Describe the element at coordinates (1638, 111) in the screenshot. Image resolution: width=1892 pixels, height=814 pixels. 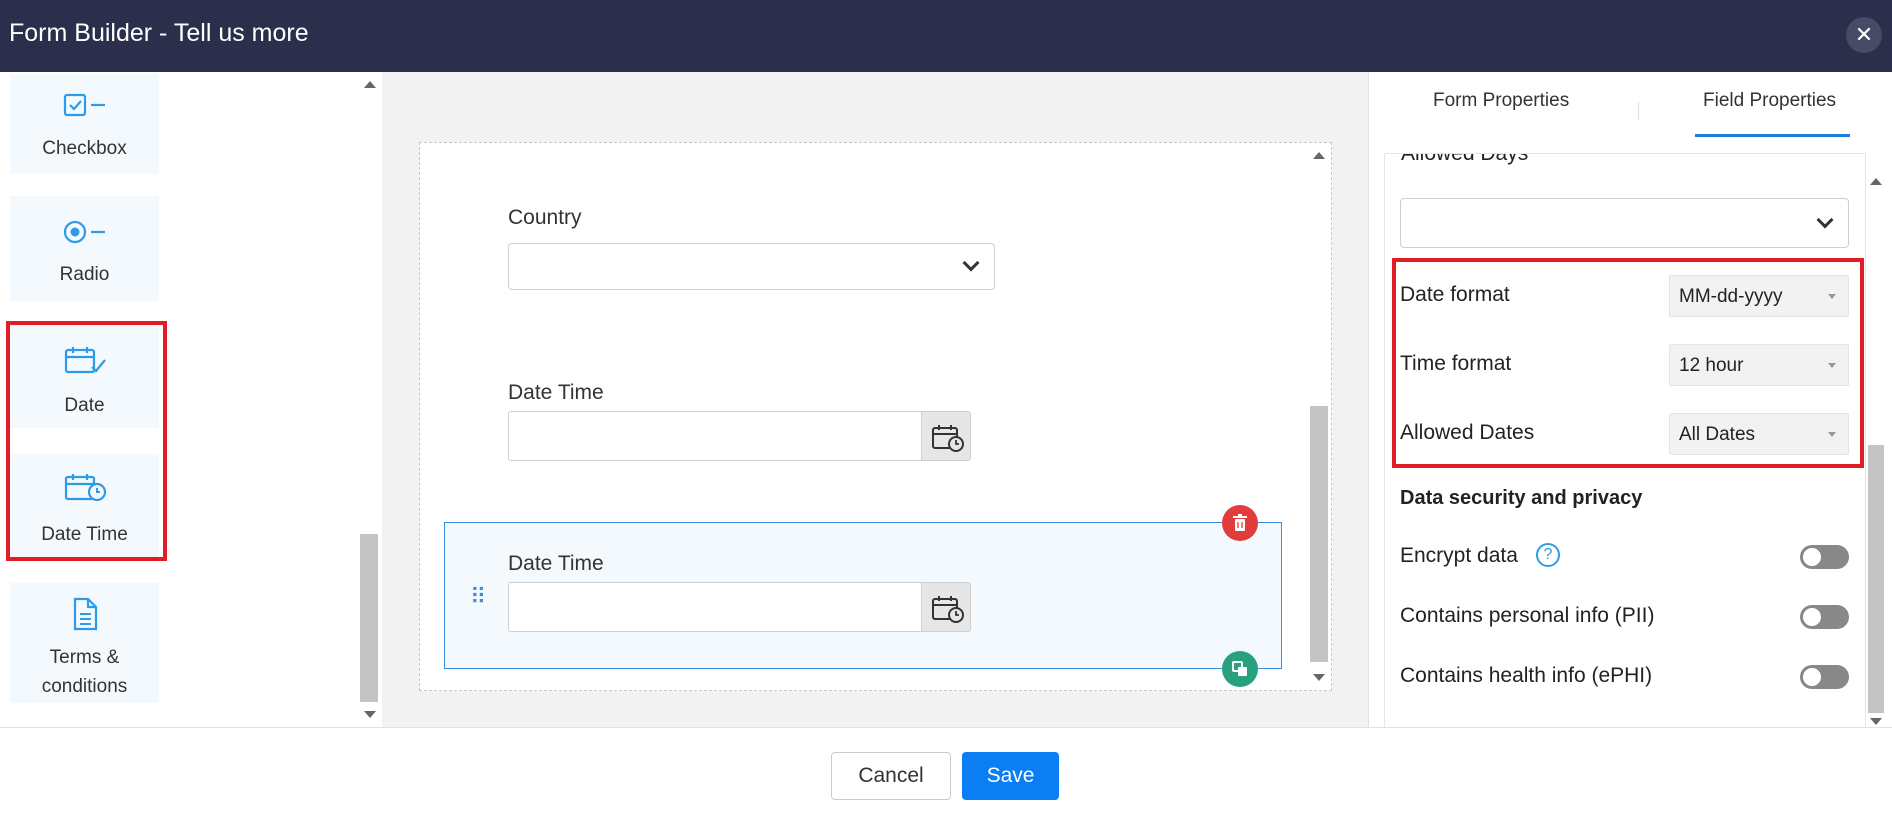
I see `tab-divider` at that location.